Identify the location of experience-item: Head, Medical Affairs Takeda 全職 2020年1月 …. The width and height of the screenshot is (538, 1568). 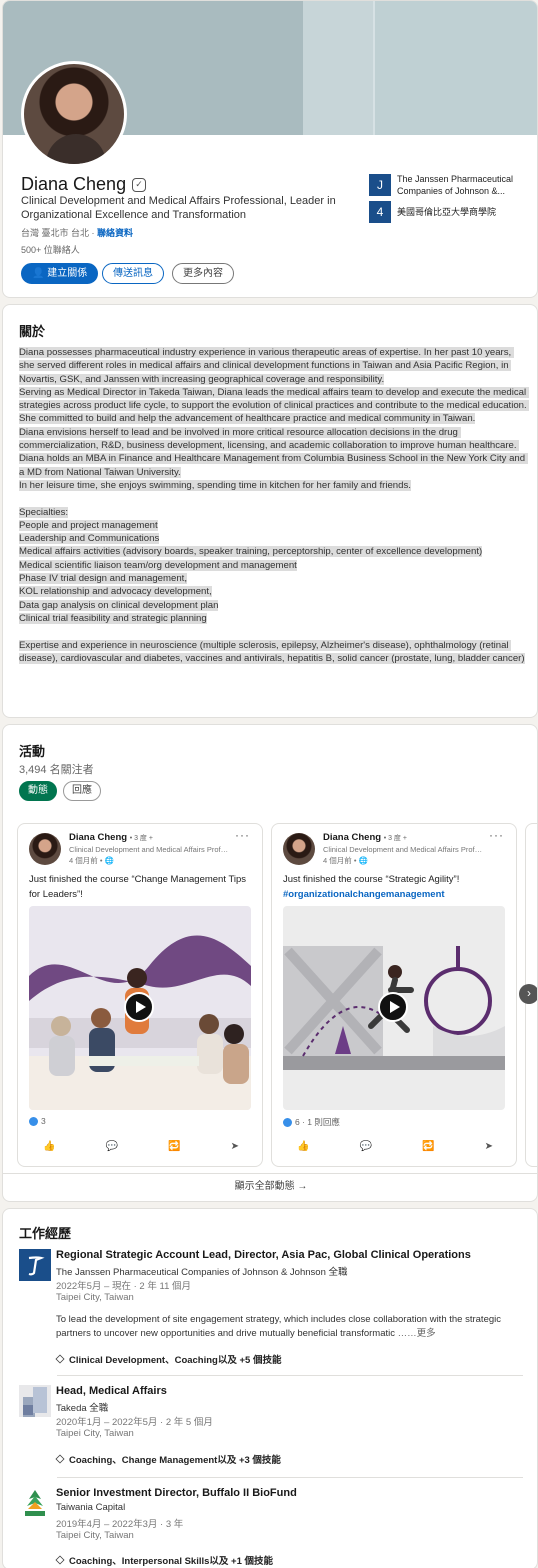
(273, 1430).